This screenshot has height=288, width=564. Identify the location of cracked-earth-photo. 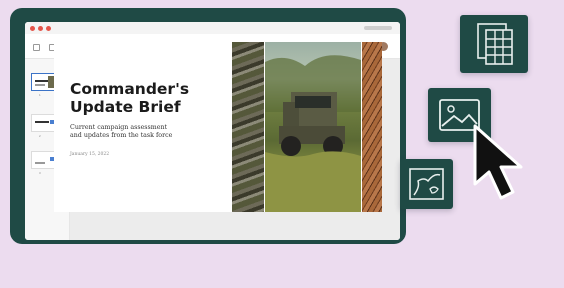
(372, 127).